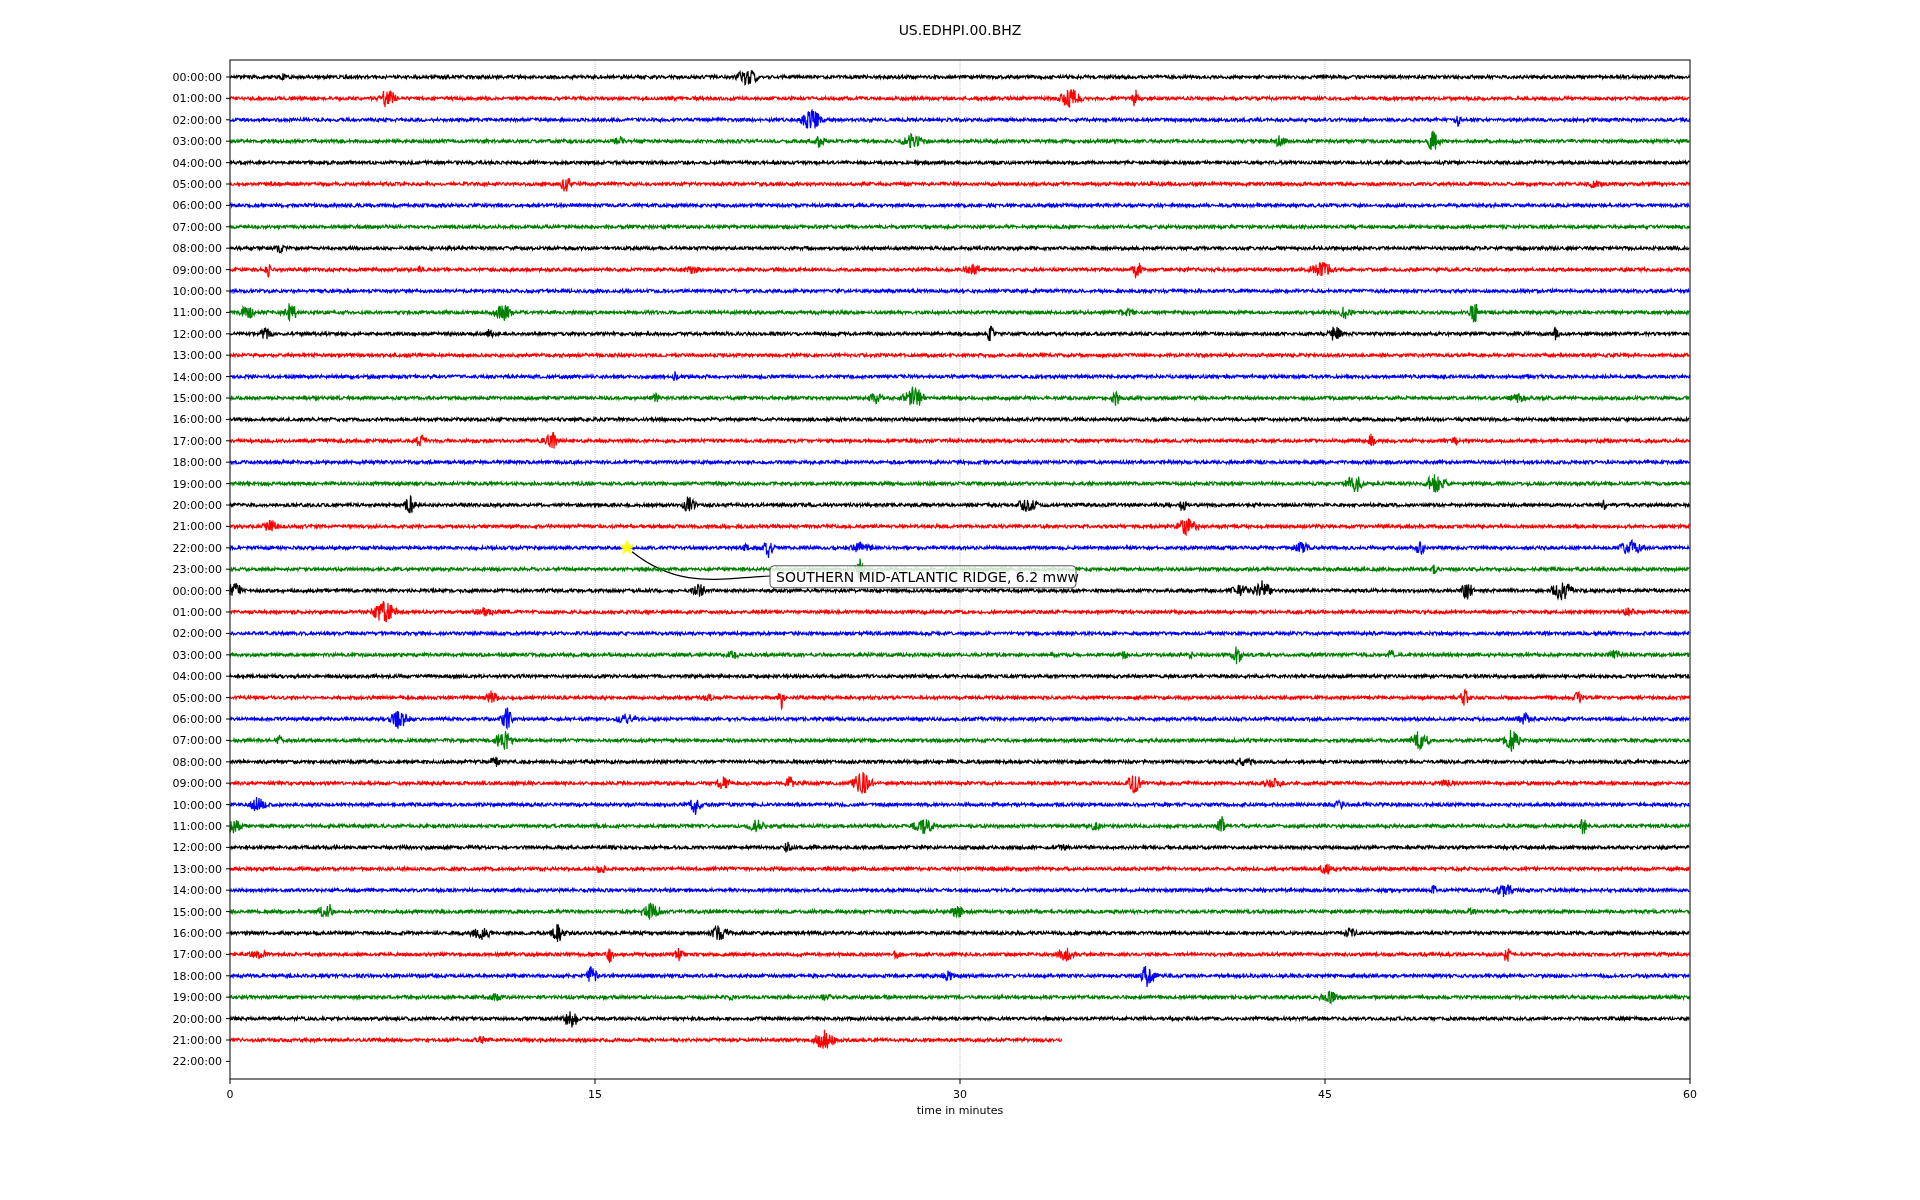 This screenshot has height=1200, width=1920. I want to click on hour-label: 23:00:00, so click(197, 570).